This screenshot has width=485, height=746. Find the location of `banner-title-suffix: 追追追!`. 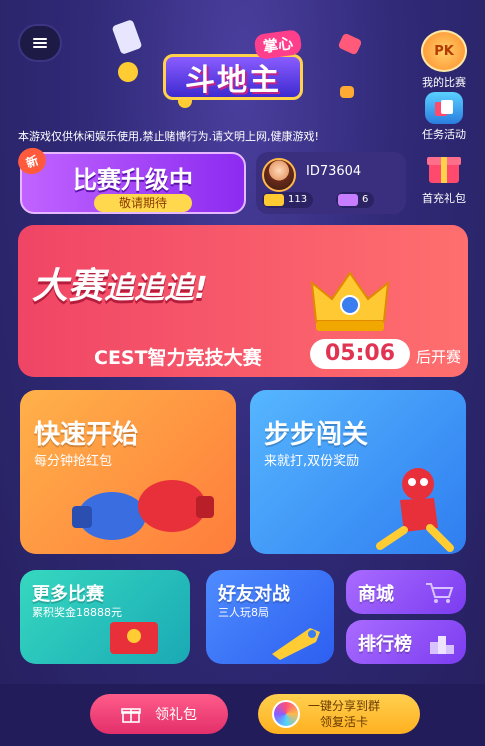

banner-title-suffix: 追追追! is located at coordinates (156, 288).